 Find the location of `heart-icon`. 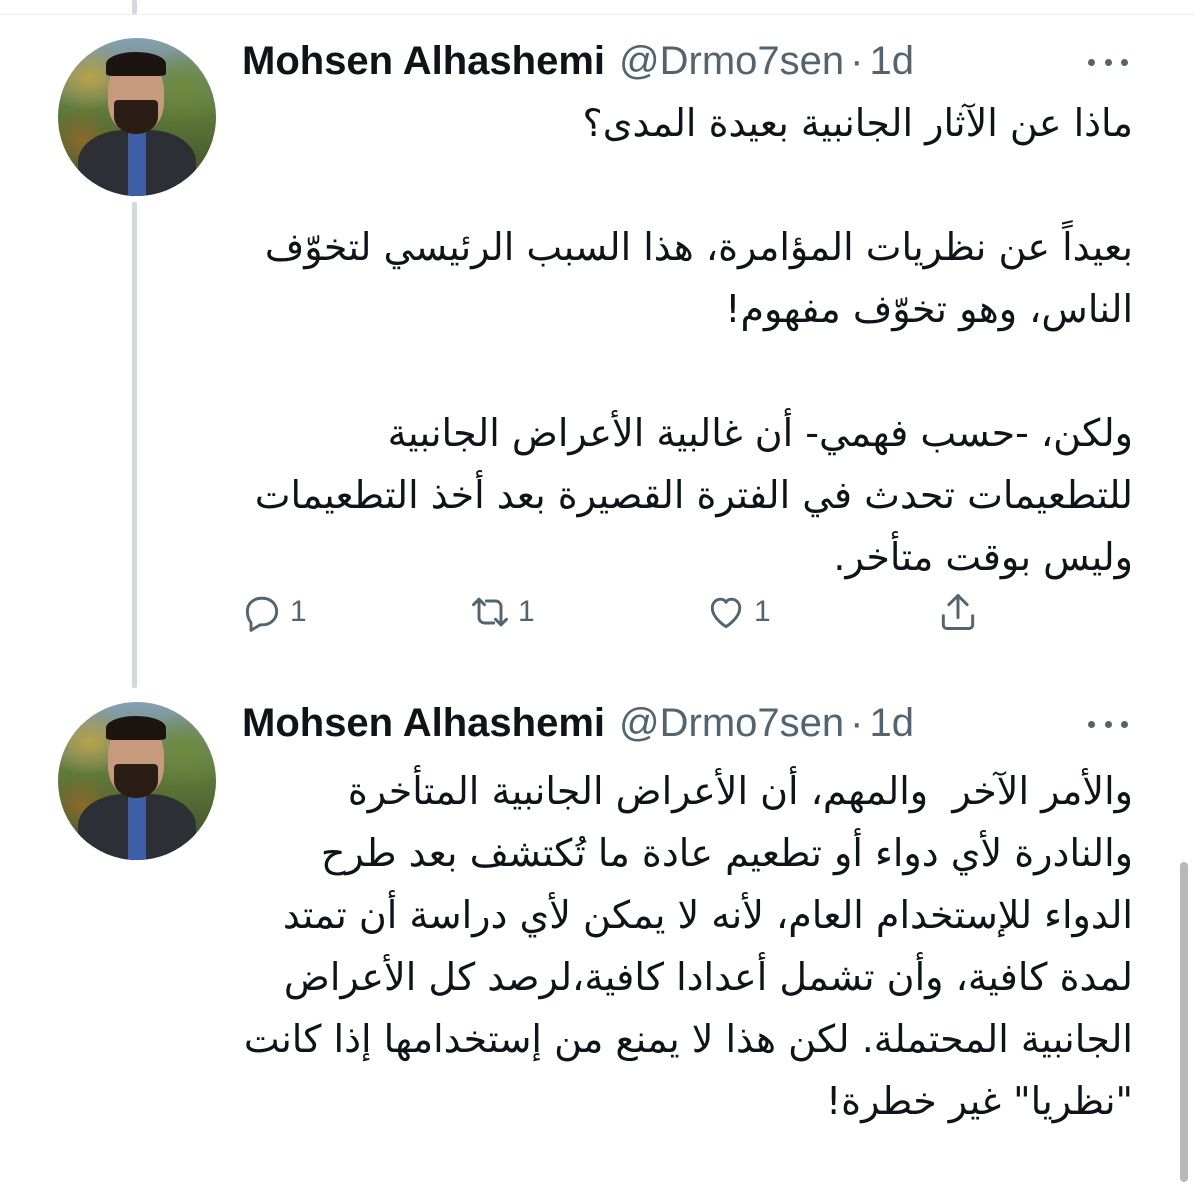

heart-icon is located at coordinates (726, 613).